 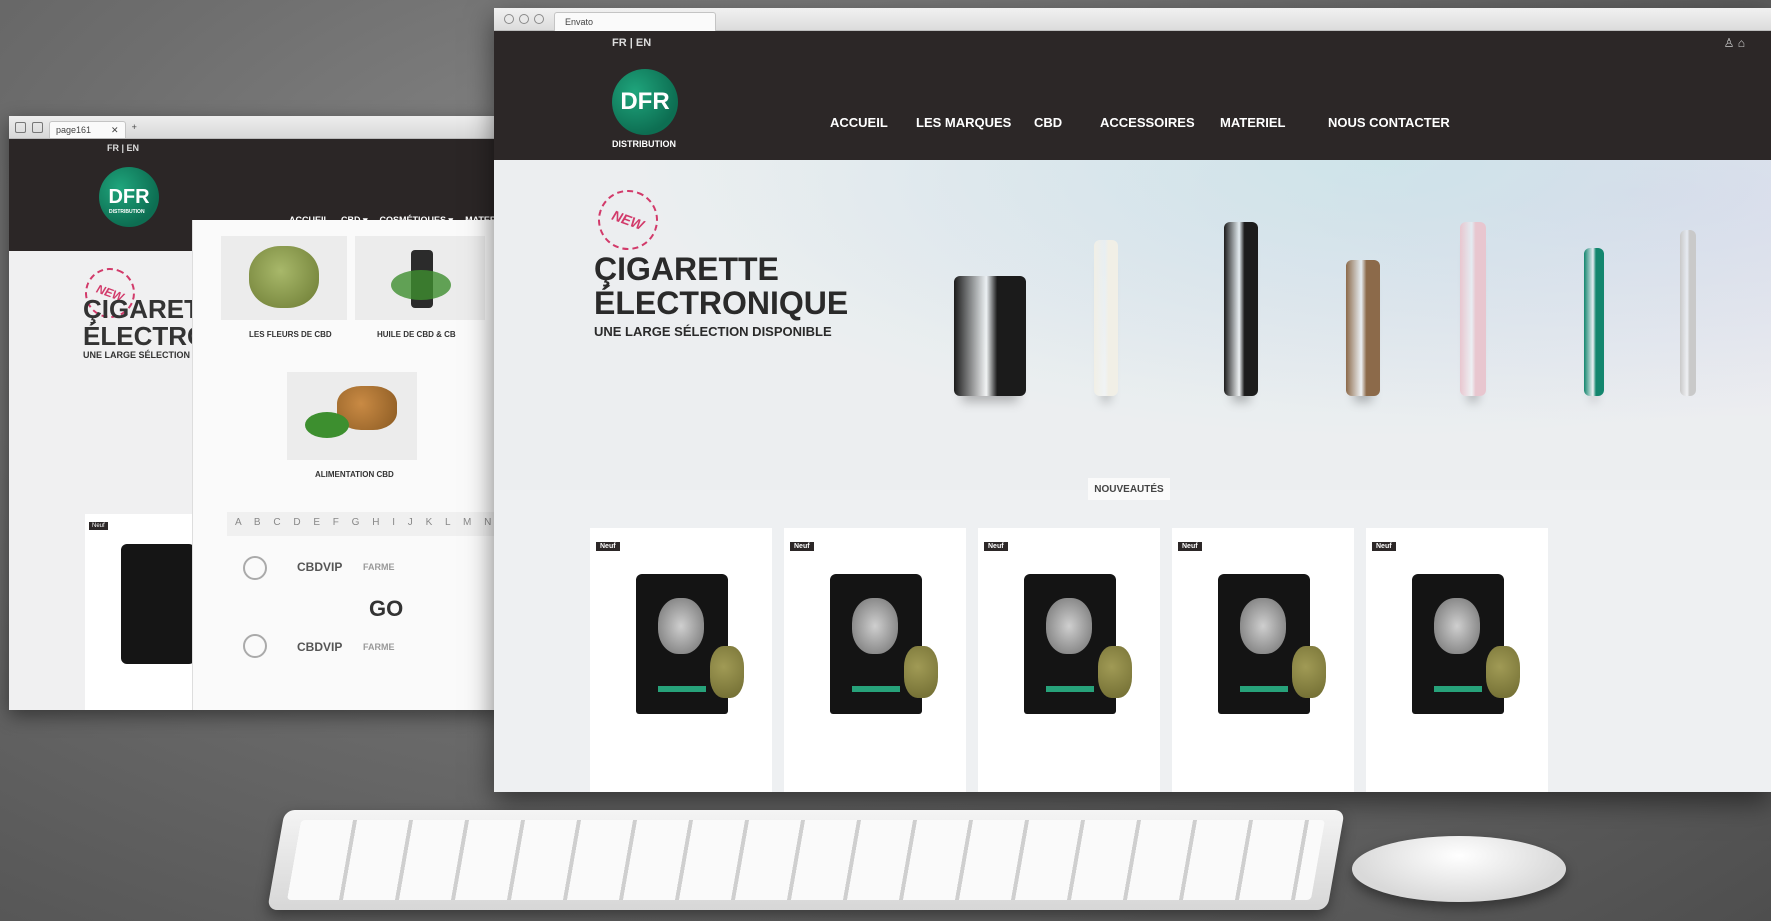 I want to click on nav-item-cbd: CBD, so click(x=1048, y=122).